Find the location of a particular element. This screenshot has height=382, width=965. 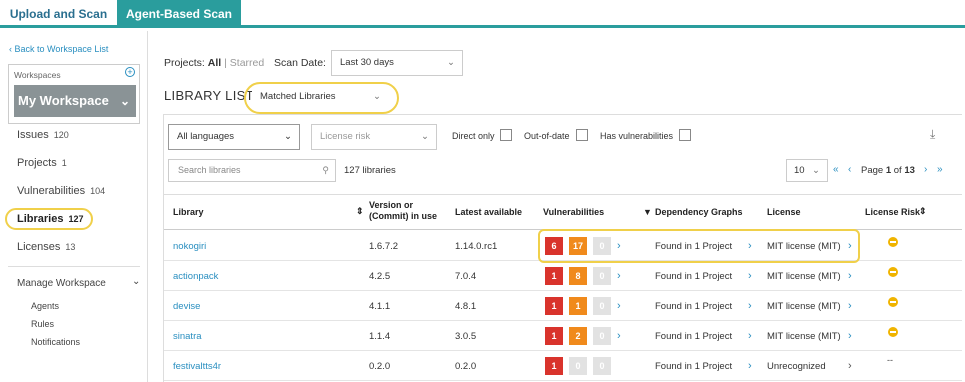

col-library: Library is located at coordinates (188, 212).